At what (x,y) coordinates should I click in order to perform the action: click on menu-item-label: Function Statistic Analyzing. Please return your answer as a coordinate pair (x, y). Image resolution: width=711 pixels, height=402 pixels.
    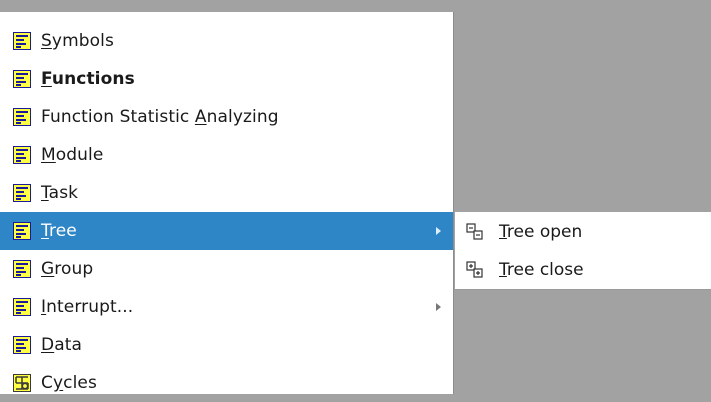
    Looking at the image, I should click on (160, 117).